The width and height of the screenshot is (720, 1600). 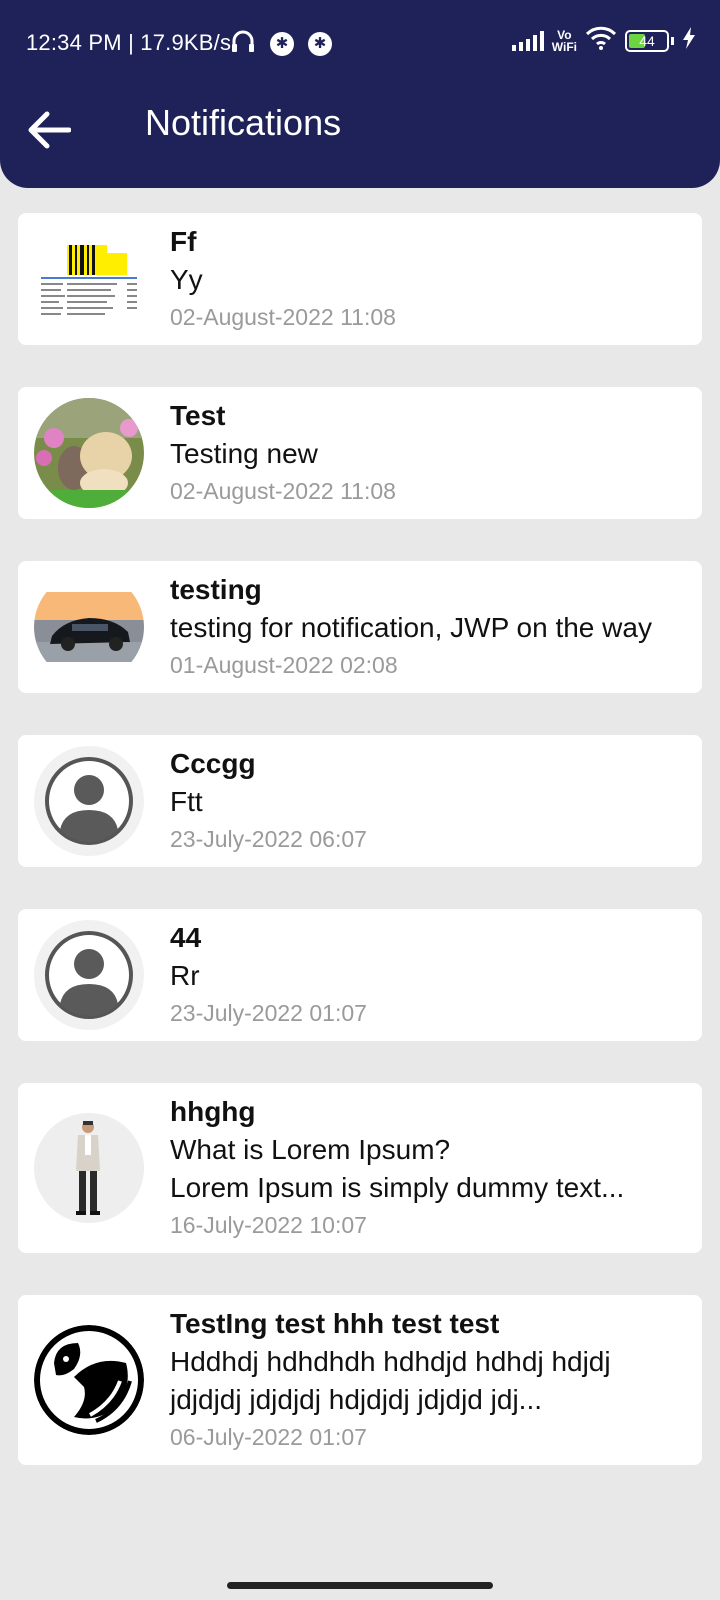 I want to click on notification-item: Ff Yy 02-August-2022 11:08, so click(x=360, y=279).